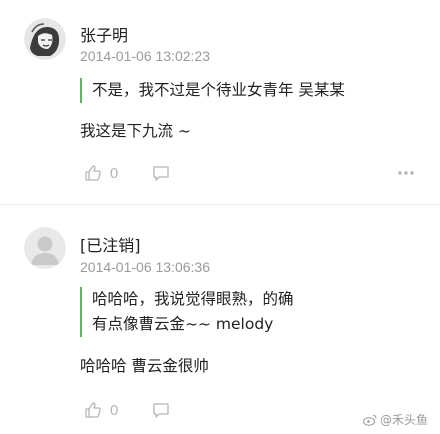 The image size is (440, 434). I want to click on comment-time: 2014-01-06 13:02:23, so click(145, 56).